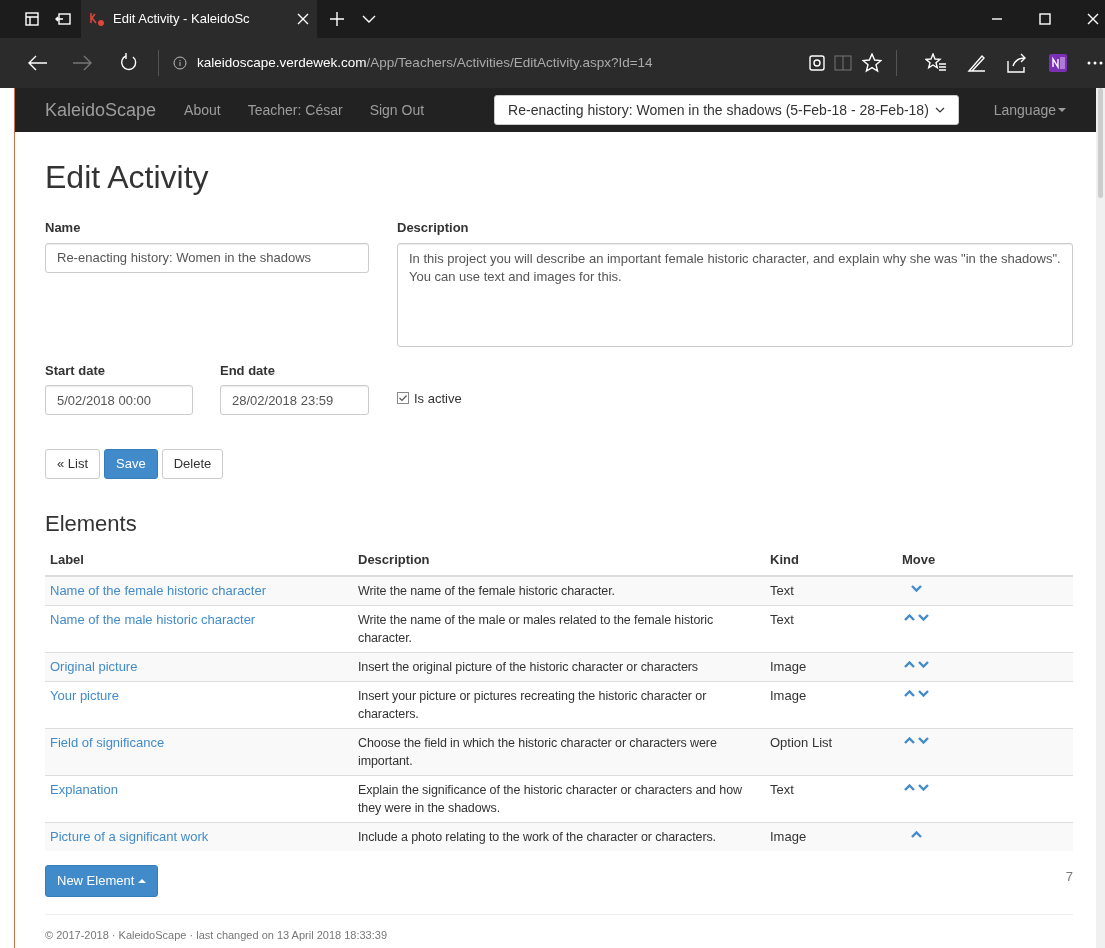  What do you see at coordinates (294, 400) in the screenshot?
I see `end-date-field: 28/02/2018 23:59` at bounding box center [294, 400].